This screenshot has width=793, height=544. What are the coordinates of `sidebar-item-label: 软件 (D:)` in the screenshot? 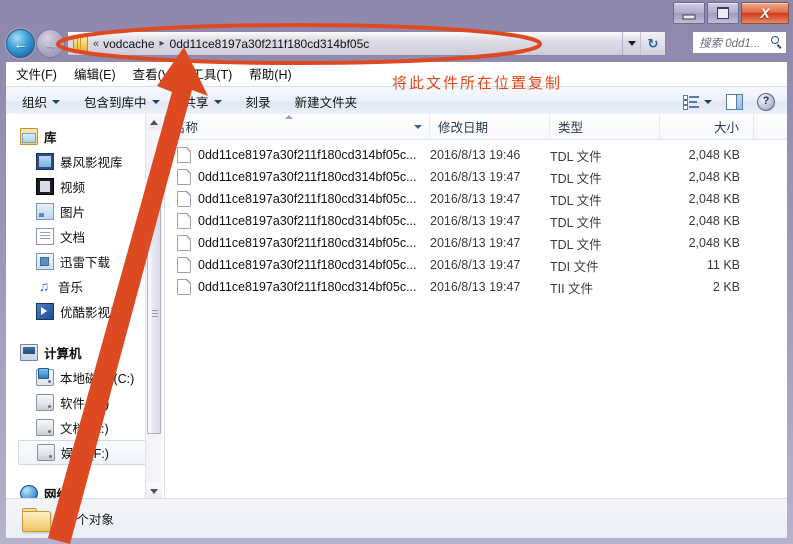 It's located at (85, 404).